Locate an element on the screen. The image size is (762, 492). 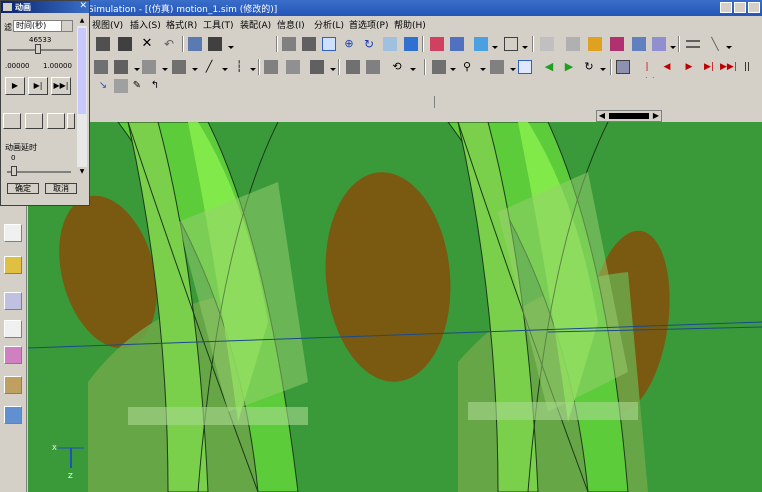
ok-button: 确定 is located at coordinates (23, 188).